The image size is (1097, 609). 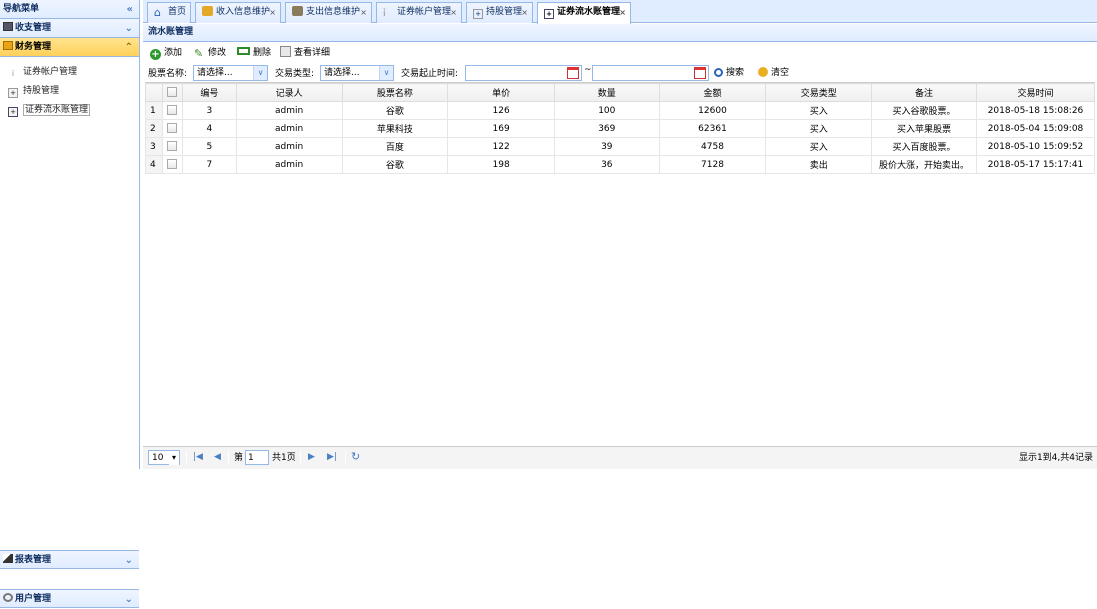 I want to click on panel-title-text: 流水账管理, so click(x=171, y=32).